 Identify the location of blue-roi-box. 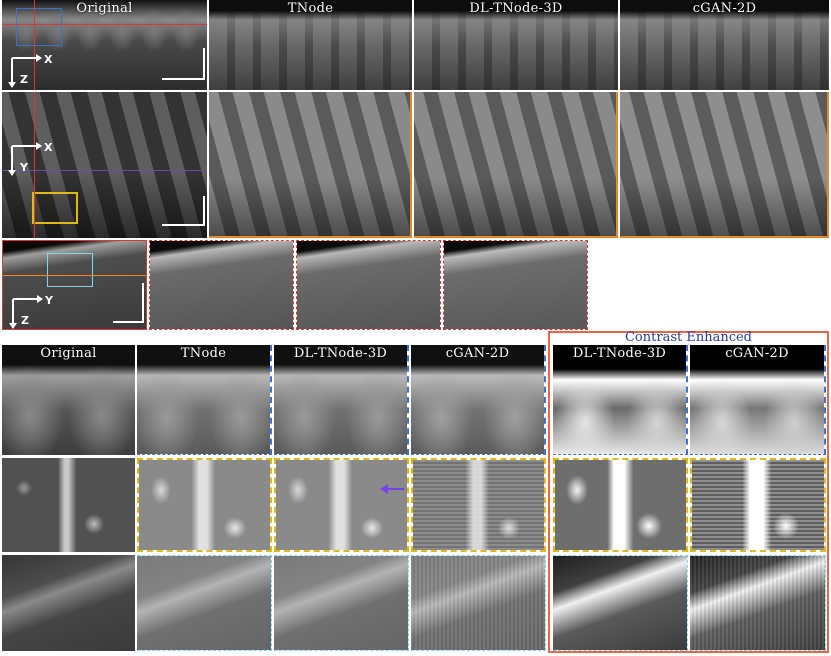
(39, 27).